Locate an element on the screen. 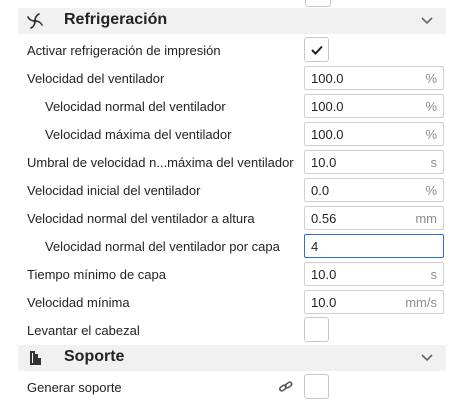 This screenshot has height=402, width=459. link-icon is located at coordinates (286, 387).